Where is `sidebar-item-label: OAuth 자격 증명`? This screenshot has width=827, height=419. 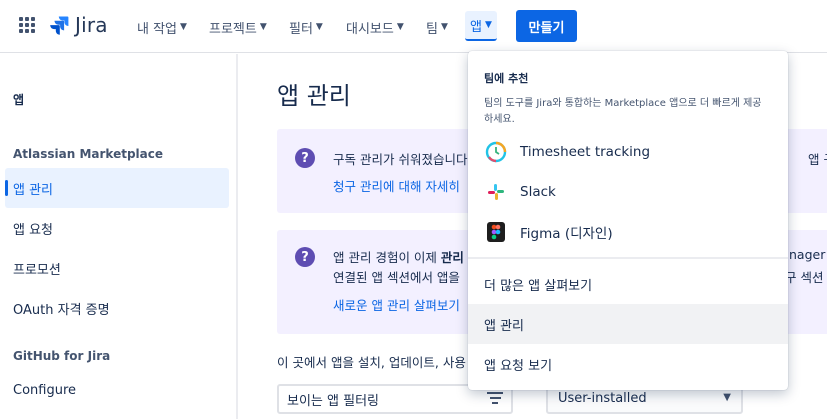
sidebar-item-label: OAuth 자격 증명 is located at coordinates (61, 310).